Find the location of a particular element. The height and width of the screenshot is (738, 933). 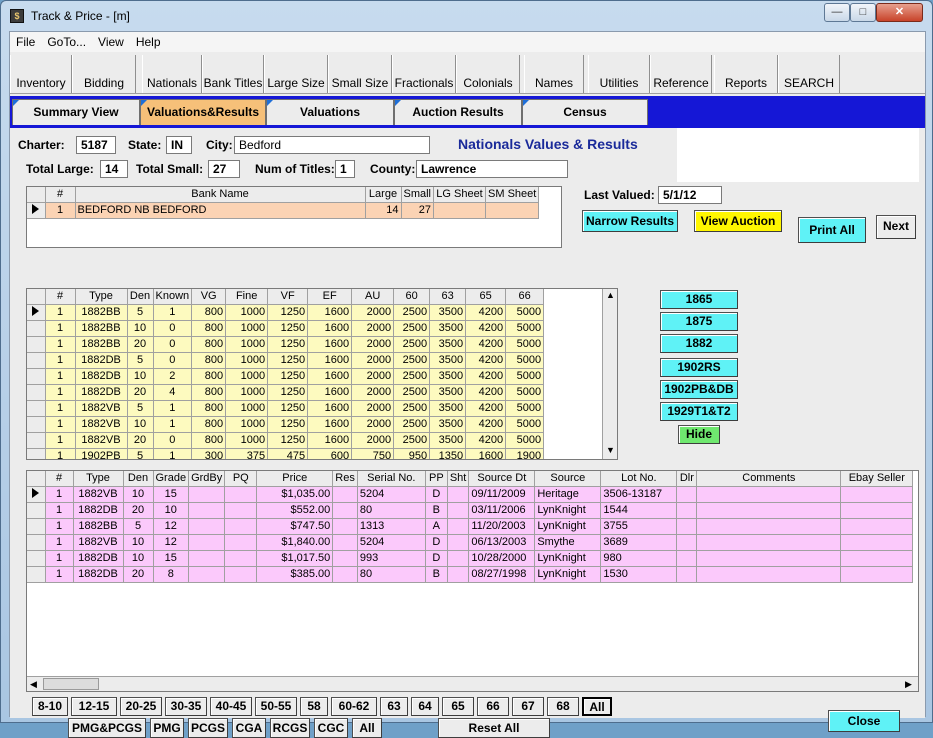

table-cell: 03/11/2006 is located at coordinates (502, 510).